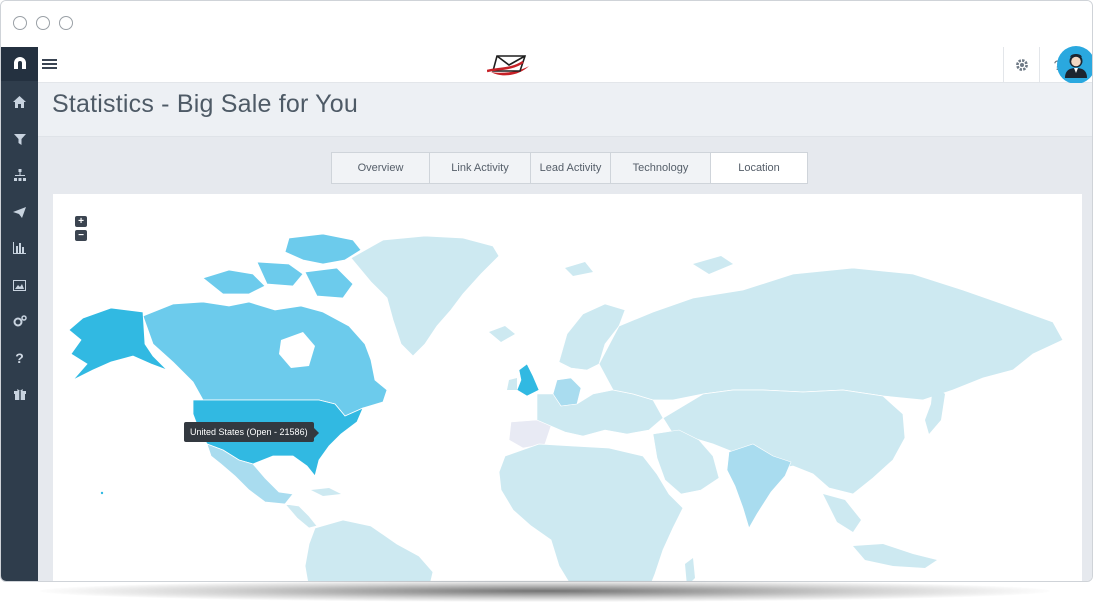 This screenshot has height=616, width=1095. Describe the element at coordinates (19, 64) in the screenshot. I see `app-logo-icon` at that location.